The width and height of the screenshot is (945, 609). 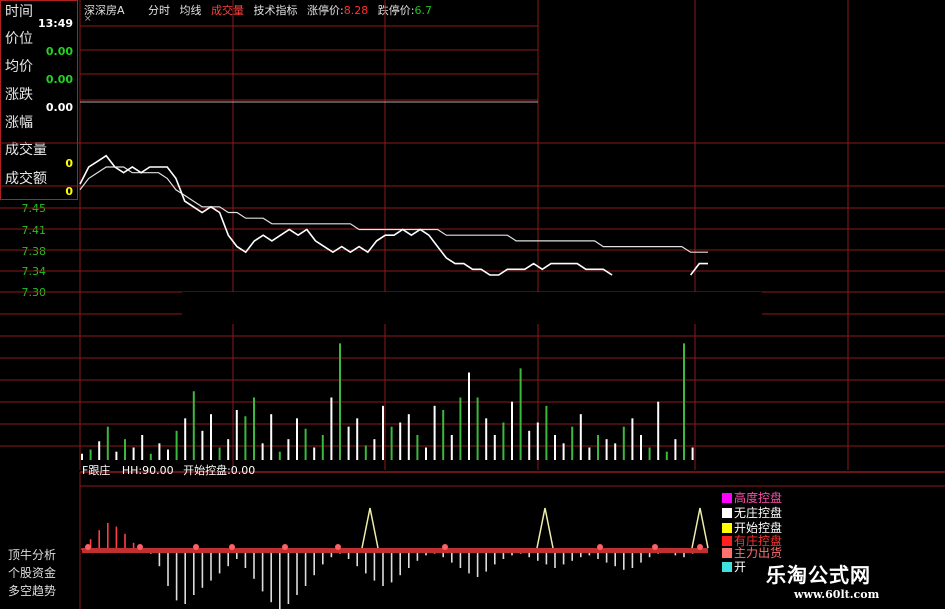 What do you see at coordinates (395, 558) in the screenshot?
I see `indicator-oscillator` at bounding box center [395, 558].